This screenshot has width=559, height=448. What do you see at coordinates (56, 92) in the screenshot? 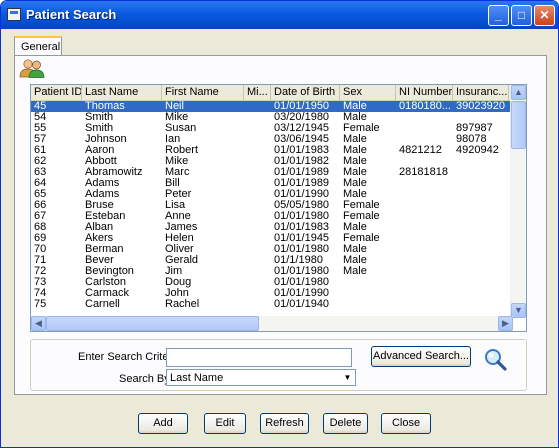
I see `column-header-patient-id: Patient ID` at bounding box center [56, 92].